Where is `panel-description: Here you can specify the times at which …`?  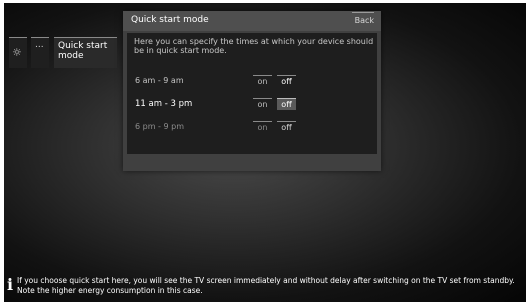 panel-description: Here you can specify the times at which … is located at coordinates (254, 46).